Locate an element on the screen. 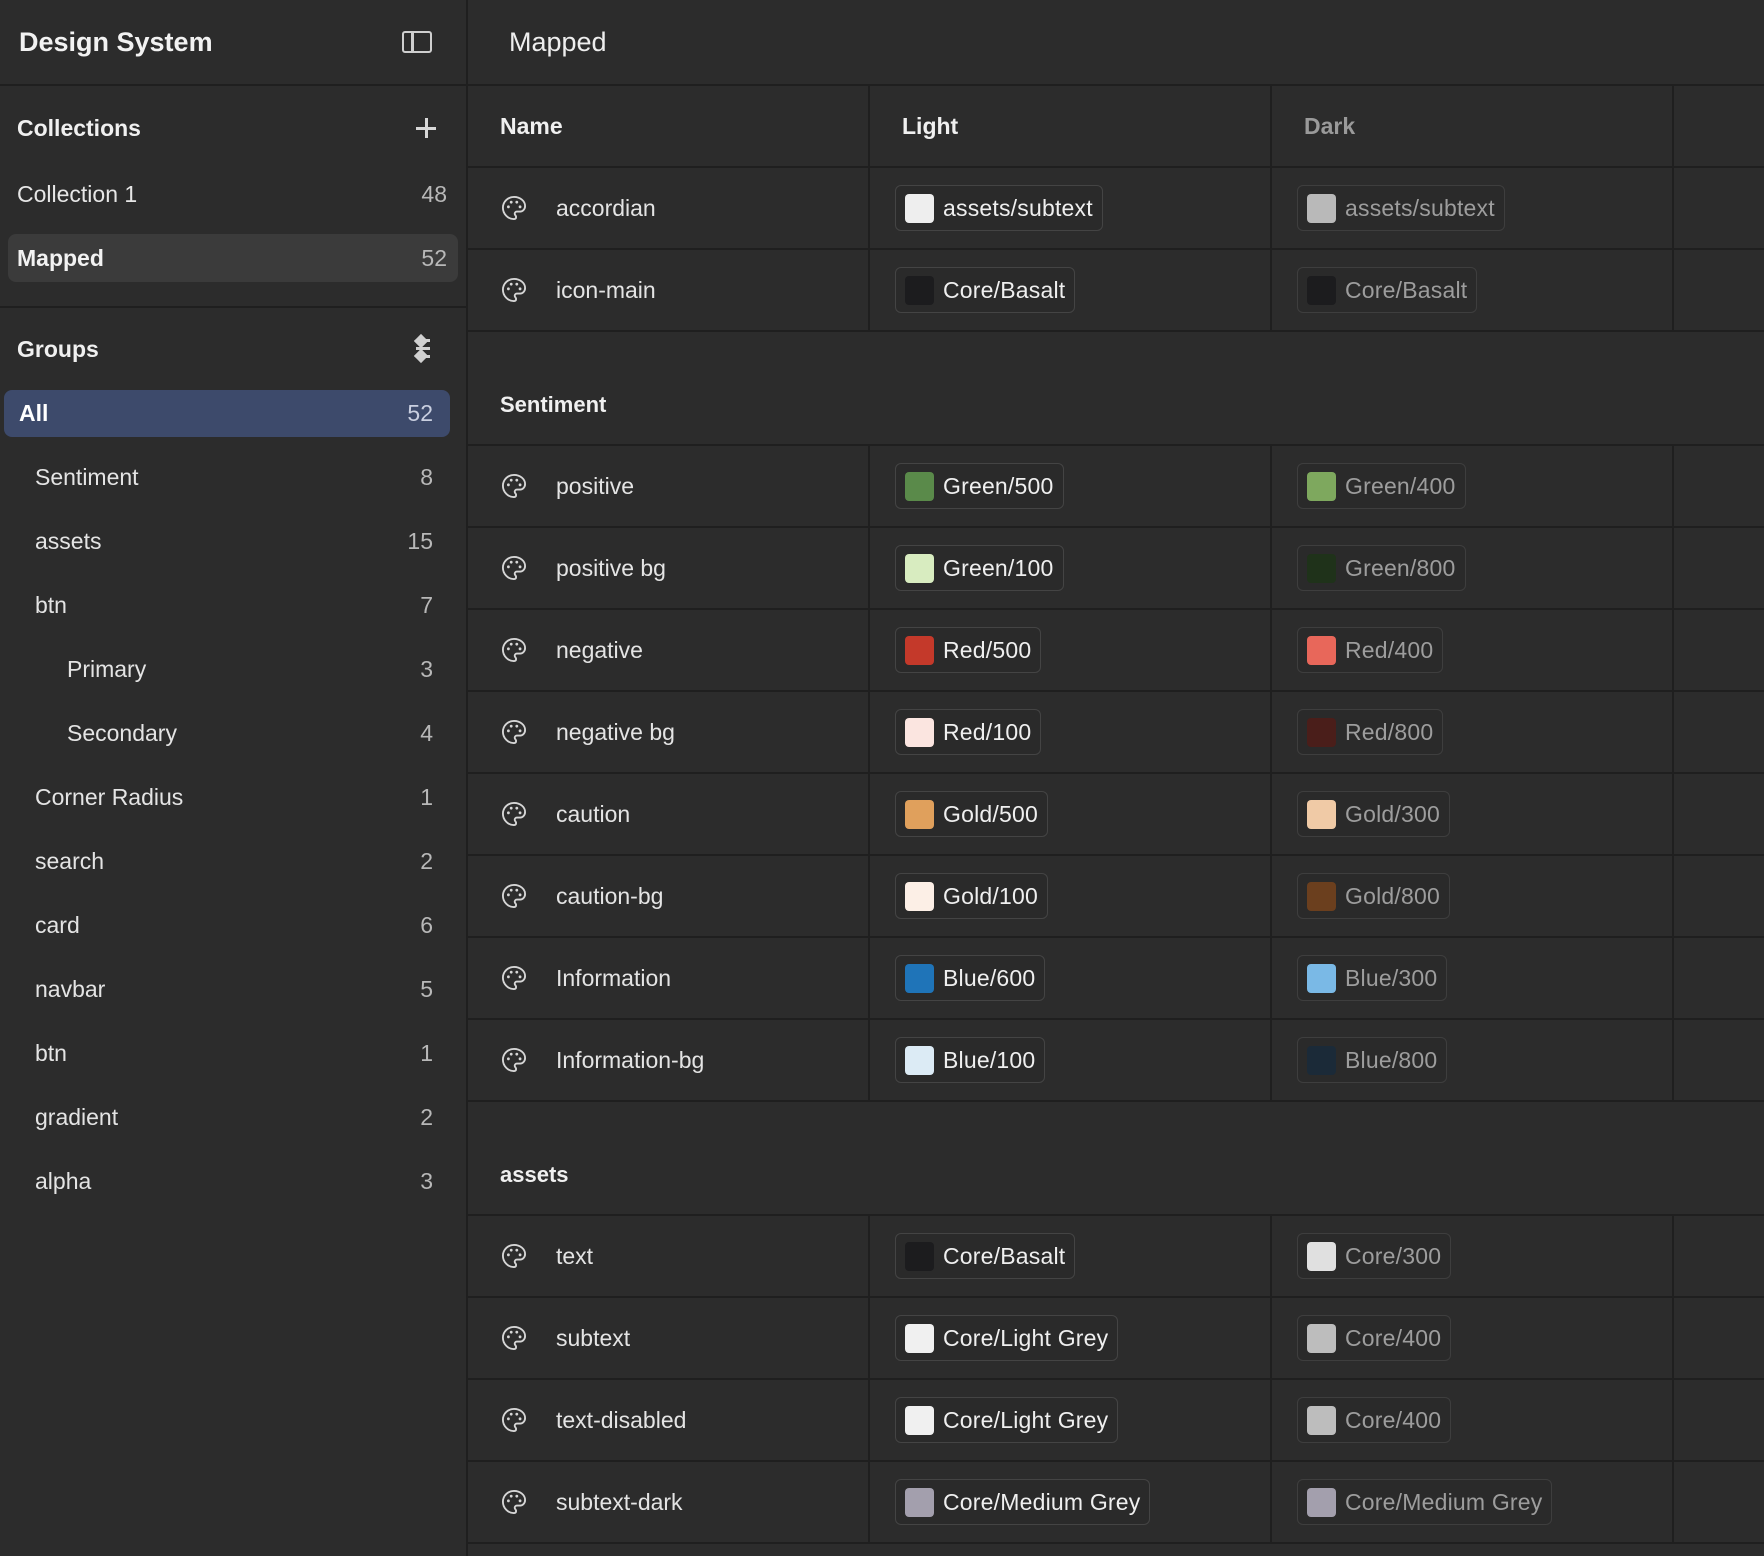 This screenshot has width=1764, height=1556. light-value-chip: assets/subtext is located at coordinates (999, 208).